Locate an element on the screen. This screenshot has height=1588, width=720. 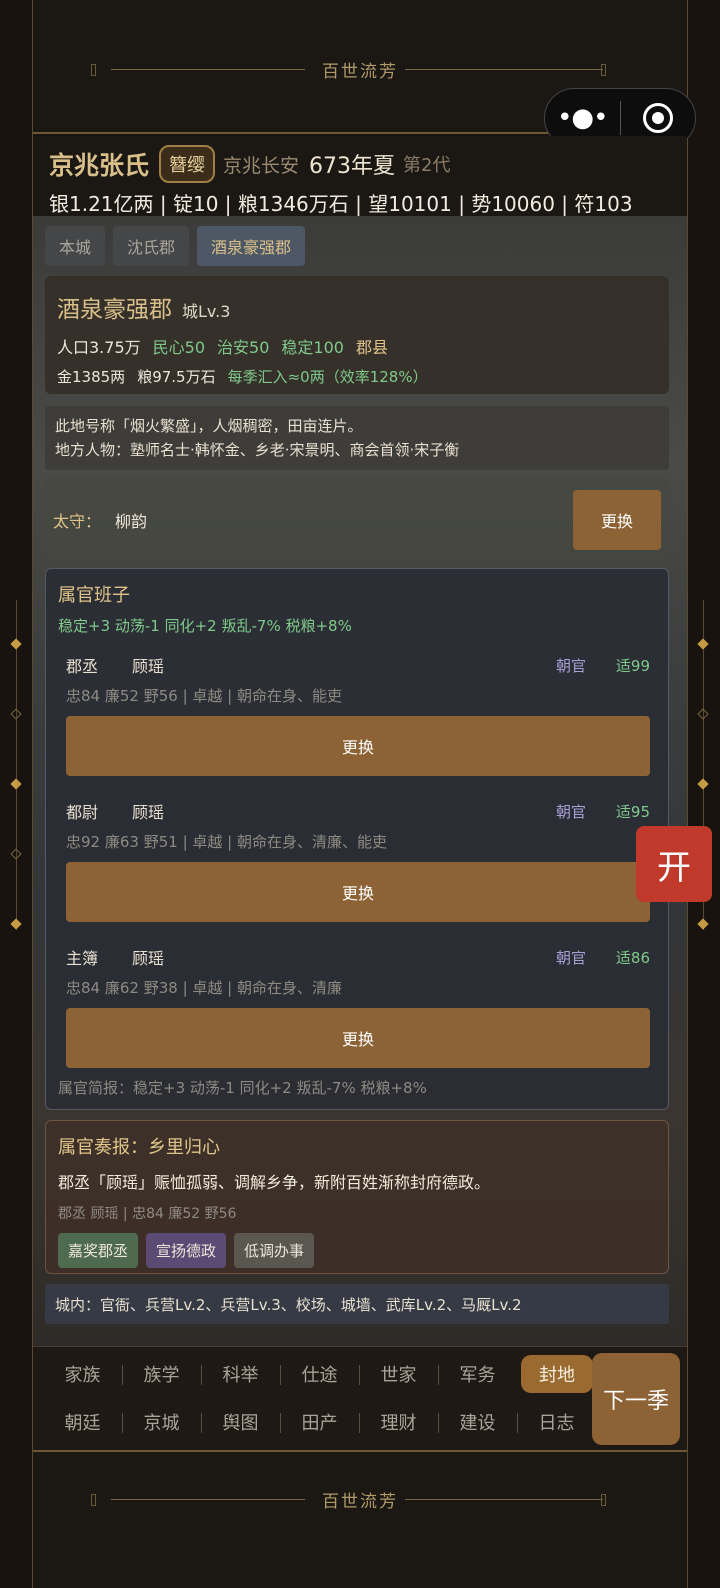
nav-noble-houses: 世家 is located at coordinates (398, 1374).